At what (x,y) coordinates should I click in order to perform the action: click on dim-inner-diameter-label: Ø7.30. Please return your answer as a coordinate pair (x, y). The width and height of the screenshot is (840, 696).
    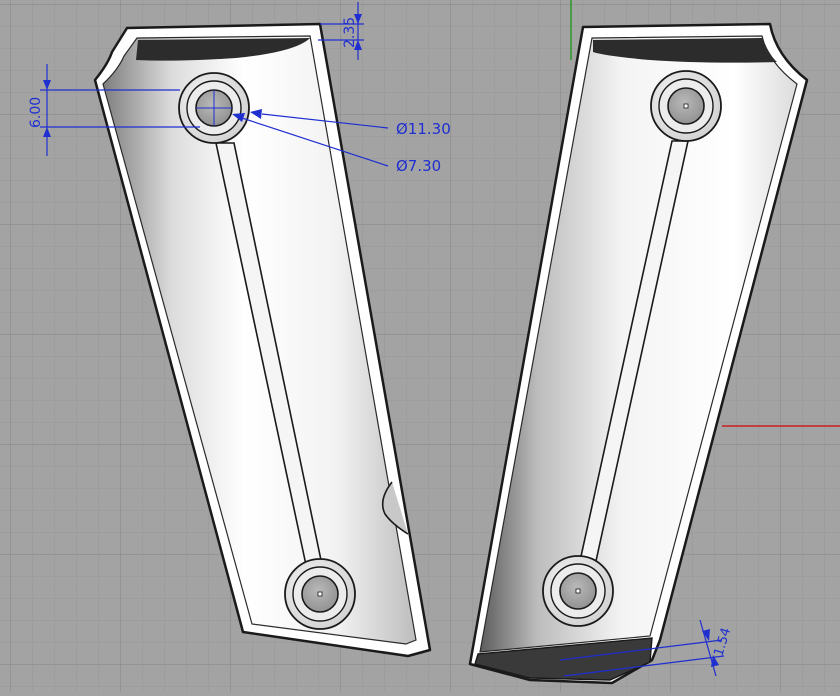
    Looking at the image, I should click on (418, 166).